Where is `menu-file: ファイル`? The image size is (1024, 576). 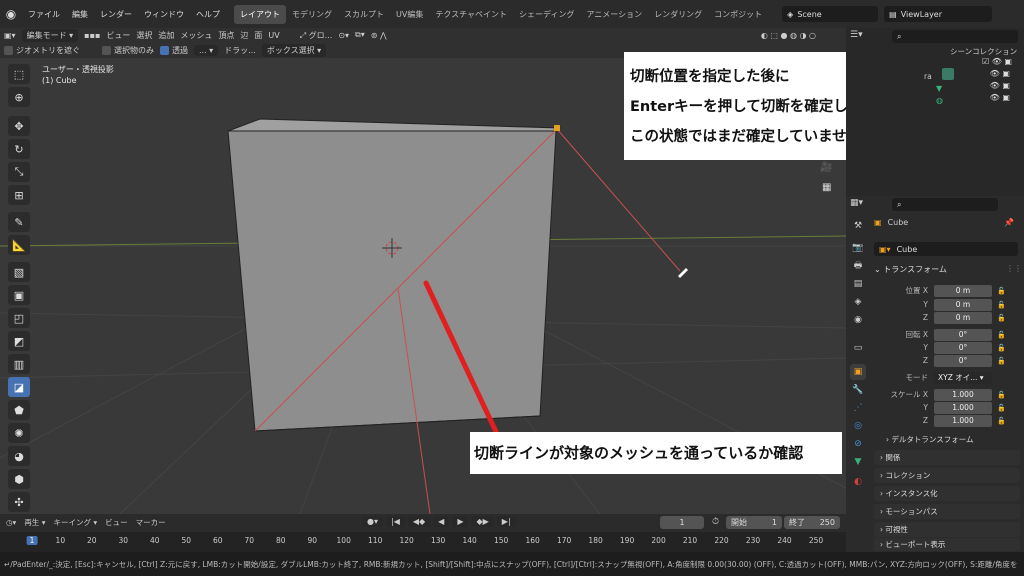 menu-file: ファイル is located at coordinates (44, 14).